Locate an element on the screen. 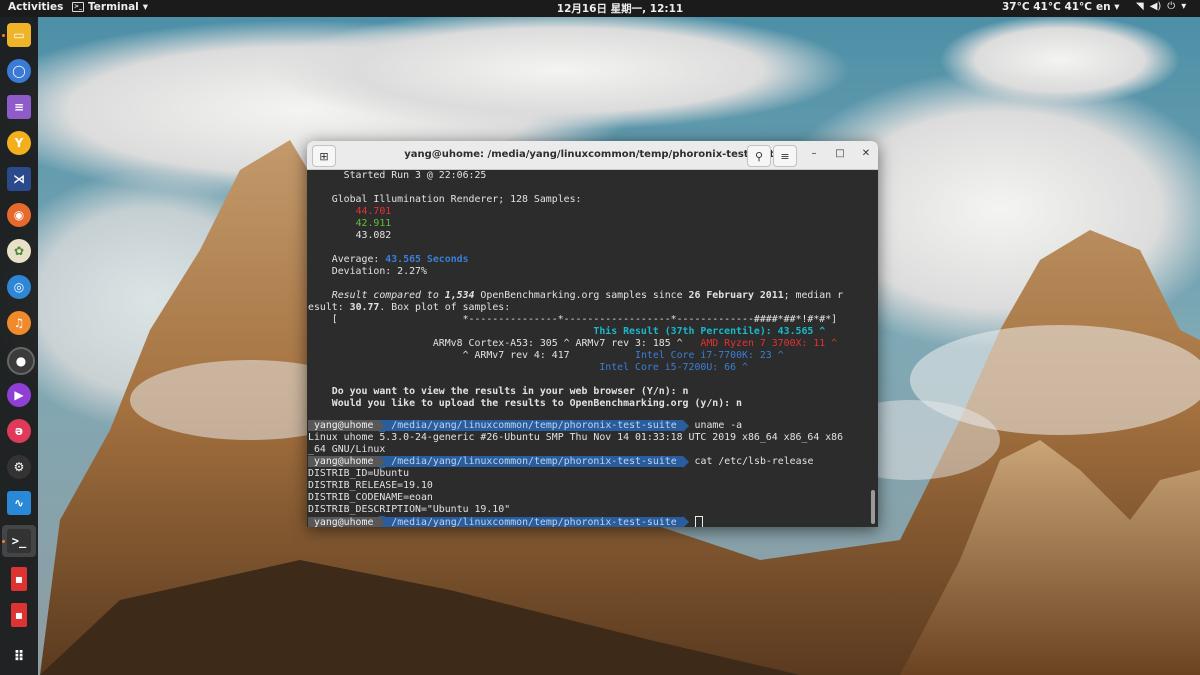 Image resolution: width=1200 pixels, height=675 pixels. system-menu: ◥ ◀) ⏻ ▾ is located at coordinates (1161, 6).